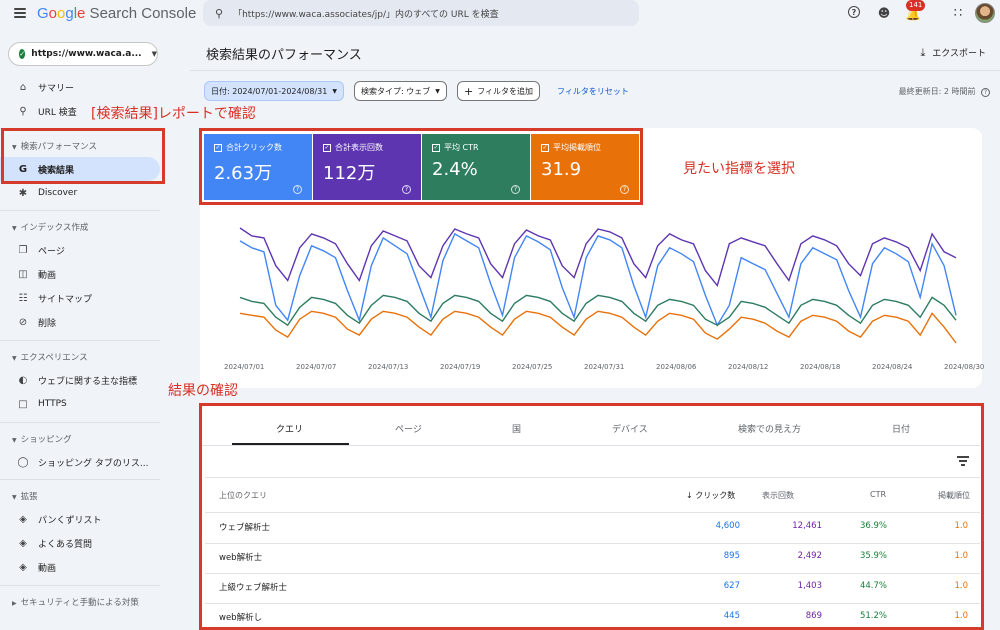 This screenshot has height=630, width=1000. What do you see at coordinates (958, 13) in the screenshot?
I see `apps-grid-icon: ∷` at bounding box center [958, 13].